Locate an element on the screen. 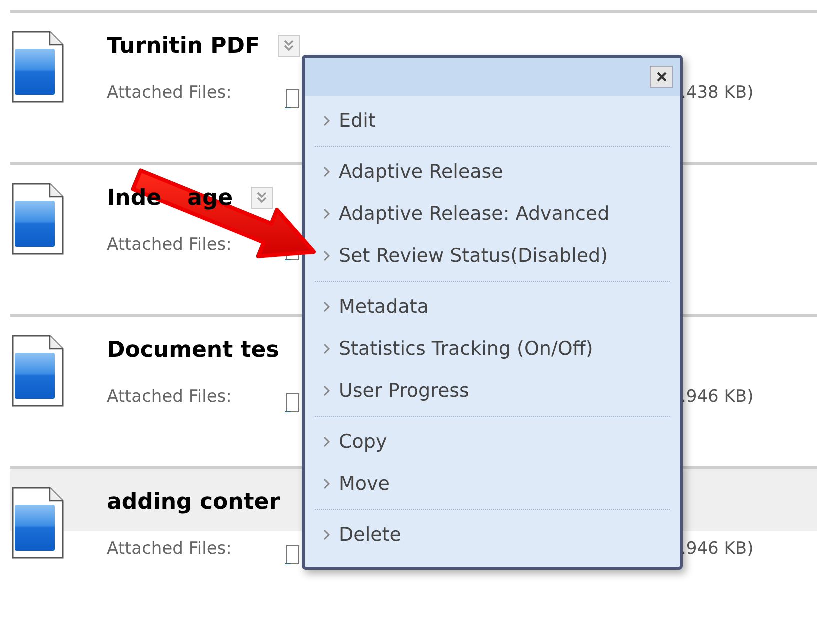  menu-item: Statistics Tracking (On/Off) is located at coordinates (492, 349).